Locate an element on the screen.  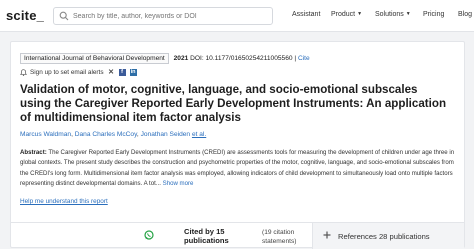
bell-icon is located at coordinates (23, 72).